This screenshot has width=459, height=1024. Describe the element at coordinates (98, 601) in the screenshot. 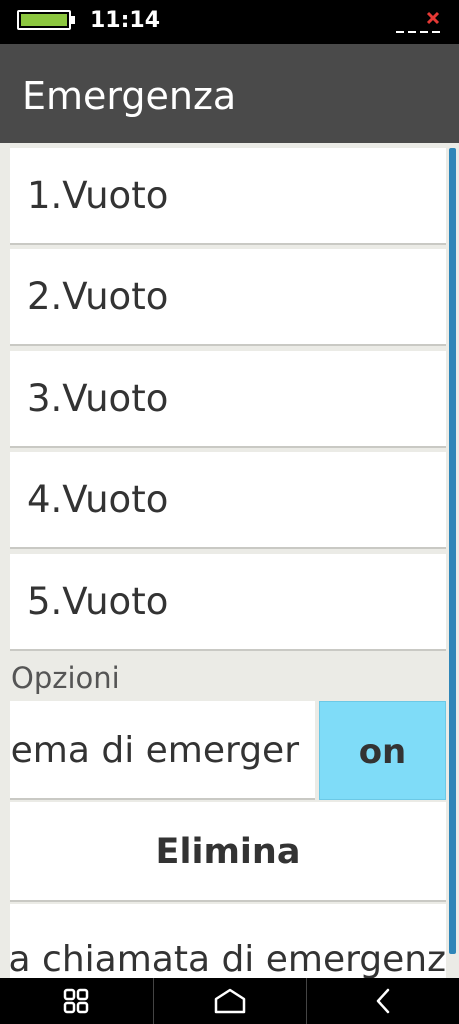

I see `slot-label: 5.Vuoto` at that location.